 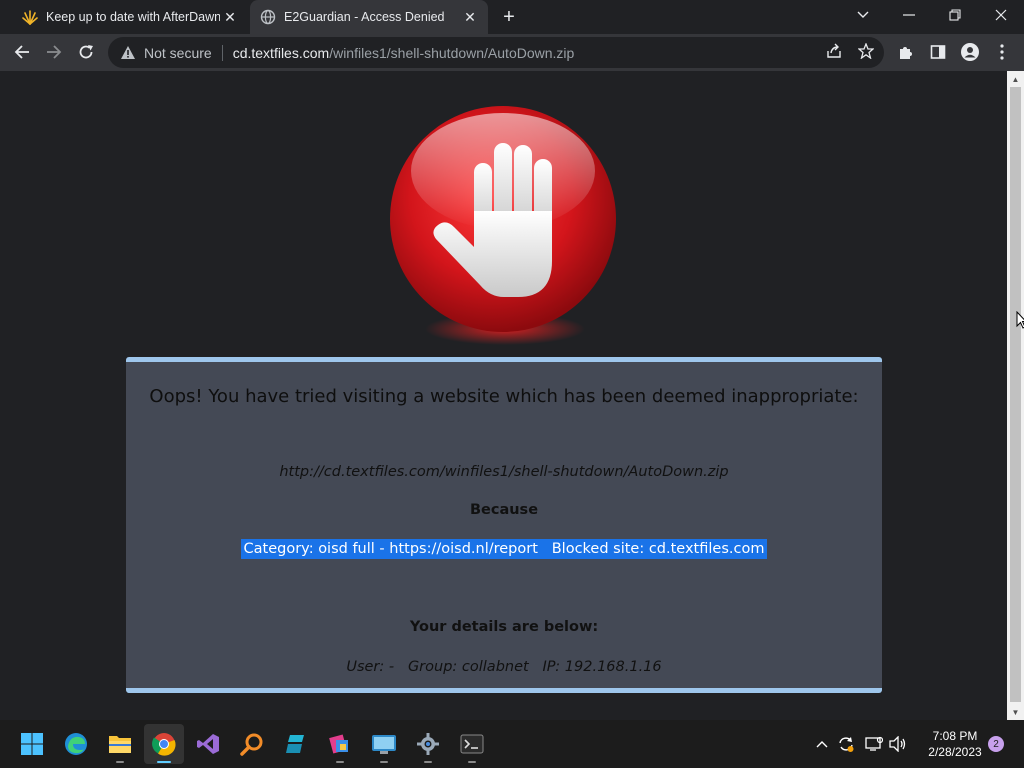 What do you see at coordinates (296, 744) in the screenshot?
I see `app-icon` at bounding box center [296, 744].